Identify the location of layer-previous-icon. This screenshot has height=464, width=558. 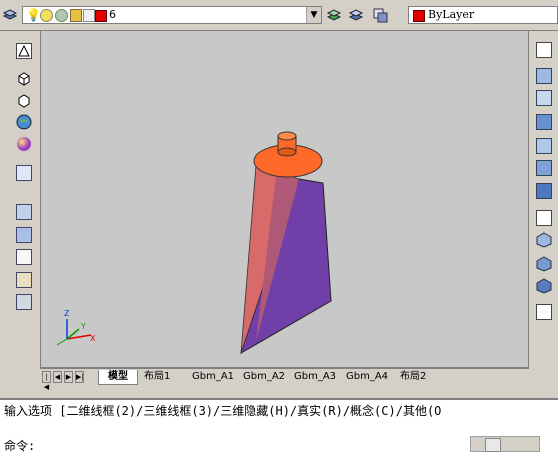
(356, 15).